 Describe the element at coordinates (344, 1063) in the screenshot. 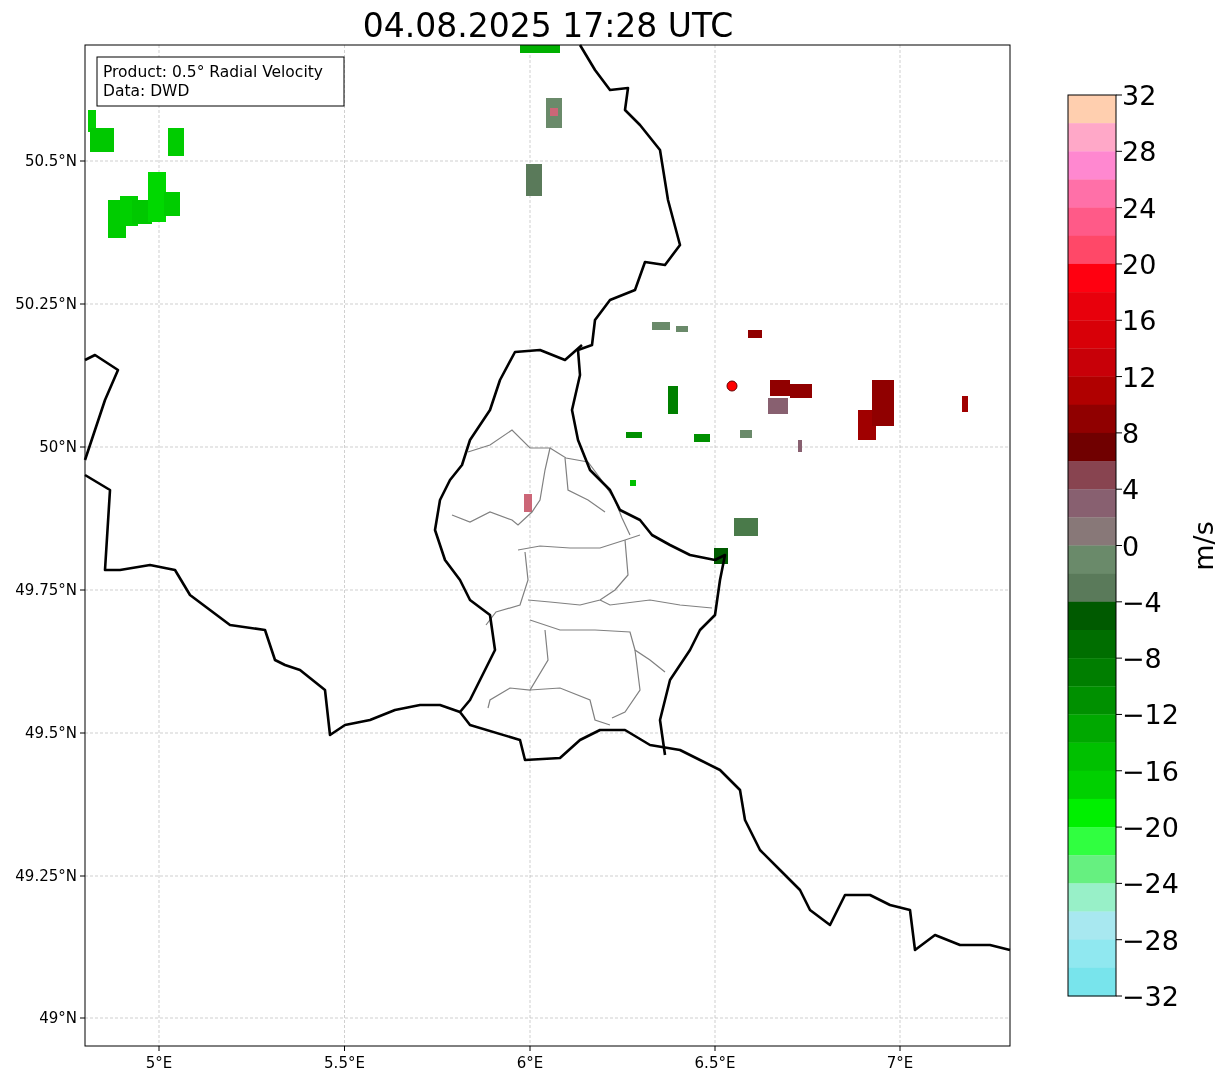

I see `axis-tick-label: 5.5°E` at that location.